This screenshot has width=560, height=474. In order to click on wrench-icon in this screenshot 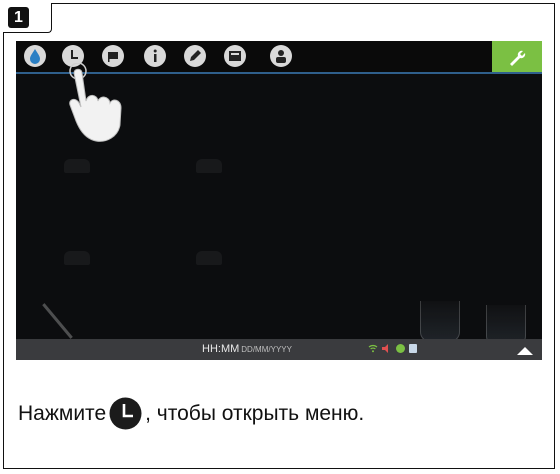, I will do `click(518, 58)`.